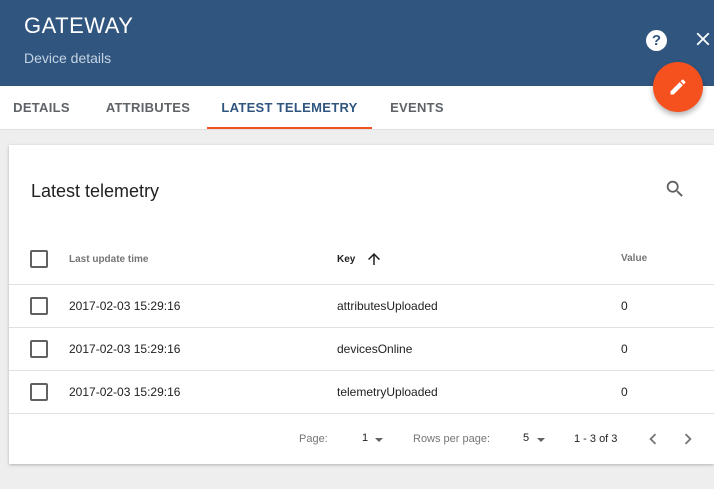 Image resolution: width=714 pixels, height=489 pixels. Describe the element at coordinates (289, 128) in the screenshot. I see `active-tab-indicator` at that location.